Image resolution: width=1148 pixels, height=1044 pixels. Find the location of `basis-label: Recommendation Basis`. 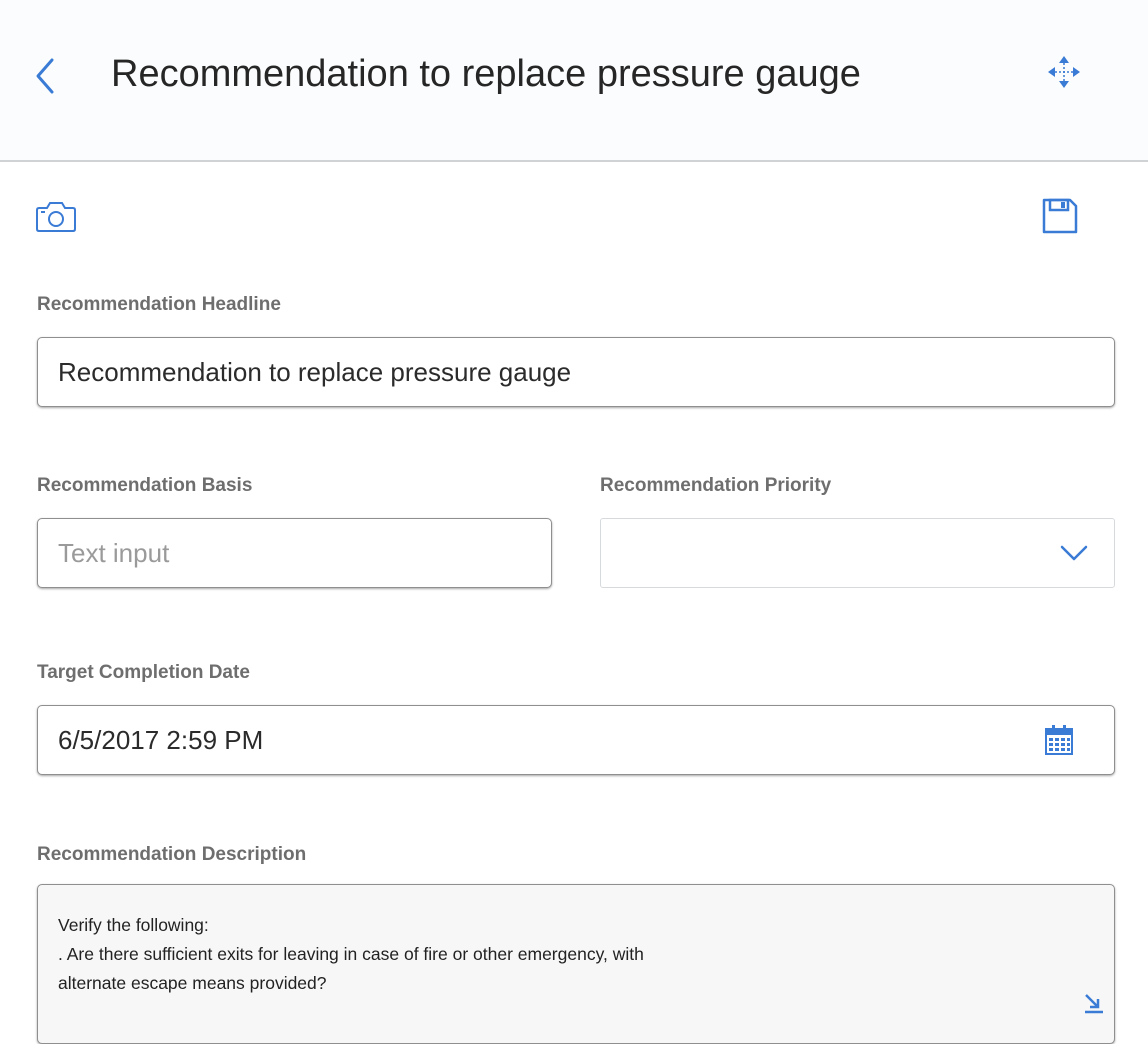

basis-label: Recommendation Basis is located at coordinates (145, 485).